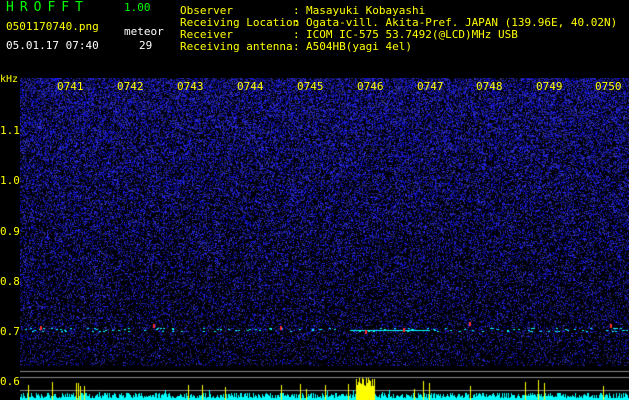 This screenshot has height=400, width=629. I want to click on meteor-count-label: meteor, so click(144, 31).